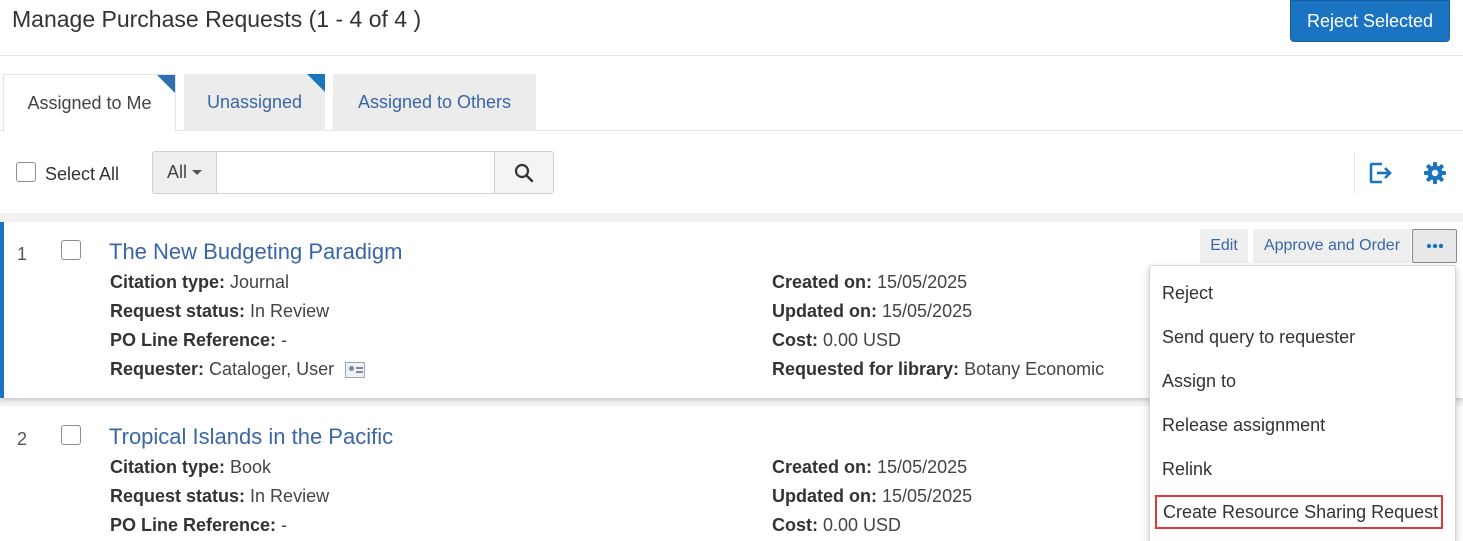  I want to click on record-number: 1, so click(22, 254).